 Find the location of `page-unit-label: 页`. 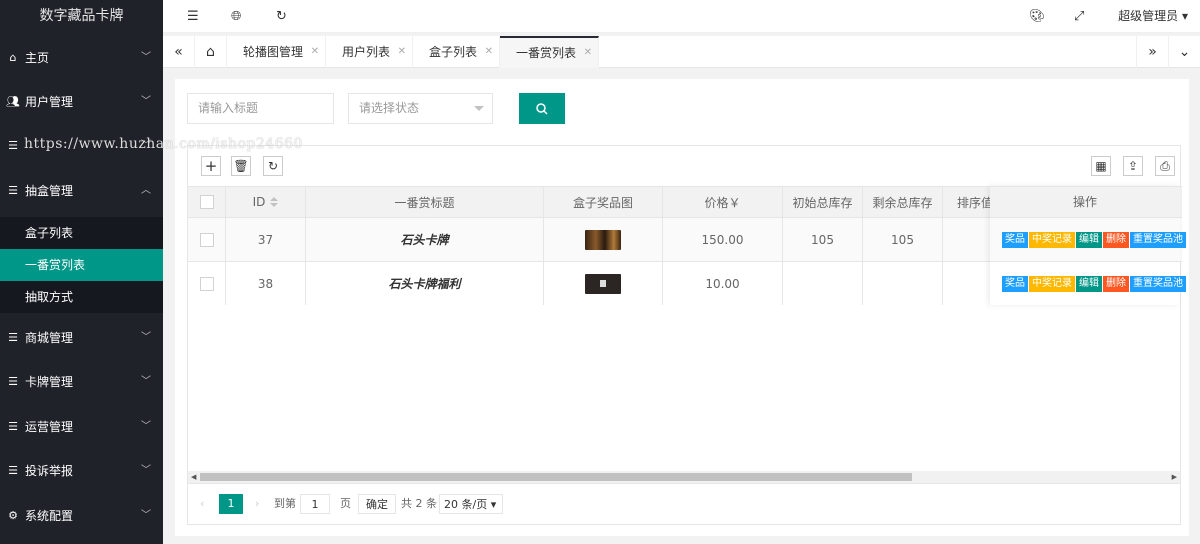

page-unit-label: 页 is located at coordinates (345, 503).